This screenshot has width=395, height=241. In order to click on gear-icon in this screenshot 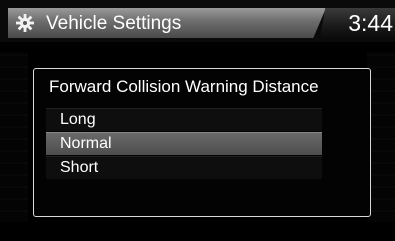, I will do `click(25, 23)`.